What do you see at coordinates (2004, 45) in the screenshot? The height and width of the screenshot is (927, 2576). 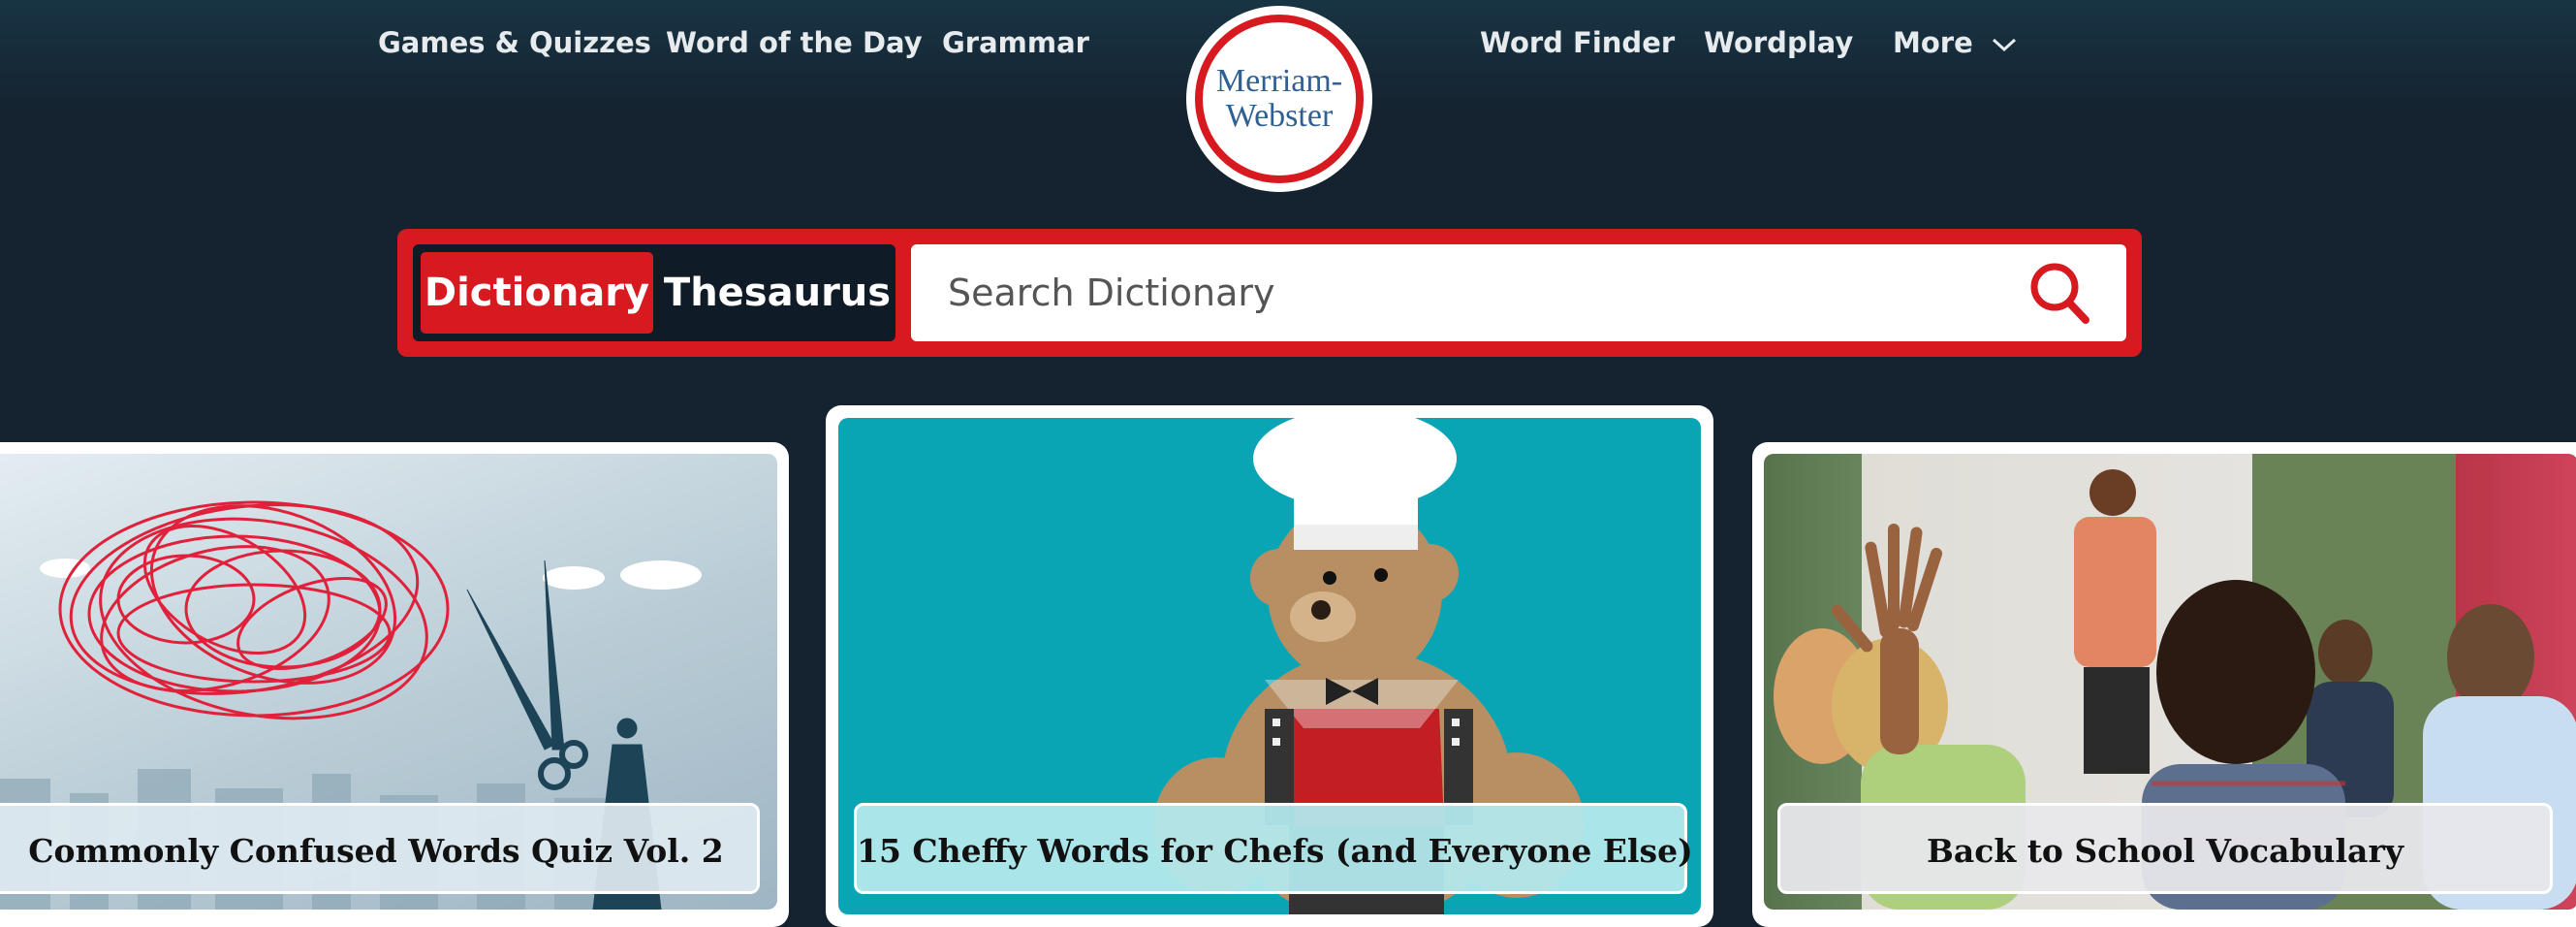 I see `chevron-down-icon` at bounding box center [2004, 45].